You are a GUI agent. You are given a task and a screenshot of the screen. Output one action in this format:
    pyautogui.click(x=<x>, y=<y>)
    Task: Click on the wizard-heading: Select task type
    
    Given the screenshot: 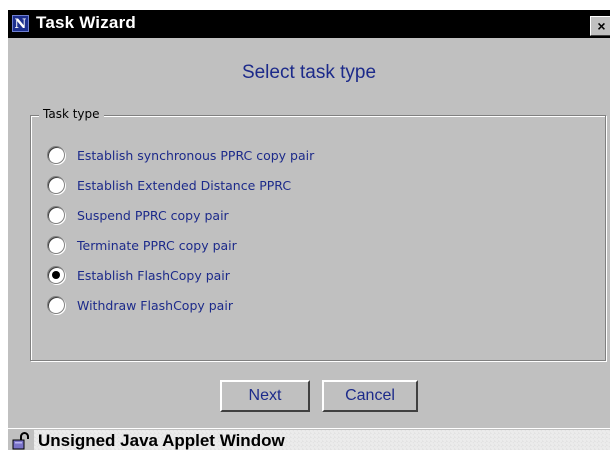 What is the action you would take?
    pyautogui.click(x=309, y=72)
    